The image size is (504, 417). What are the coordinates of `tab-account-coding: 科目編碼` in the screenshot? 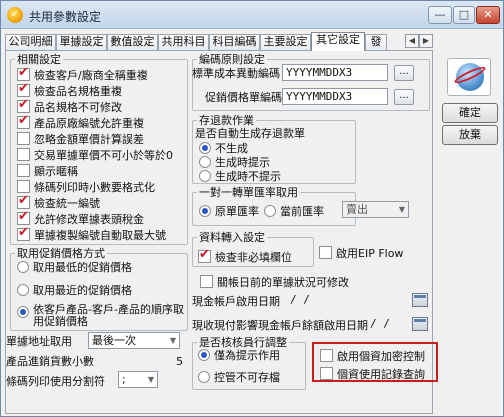 It's located at (234, 42).